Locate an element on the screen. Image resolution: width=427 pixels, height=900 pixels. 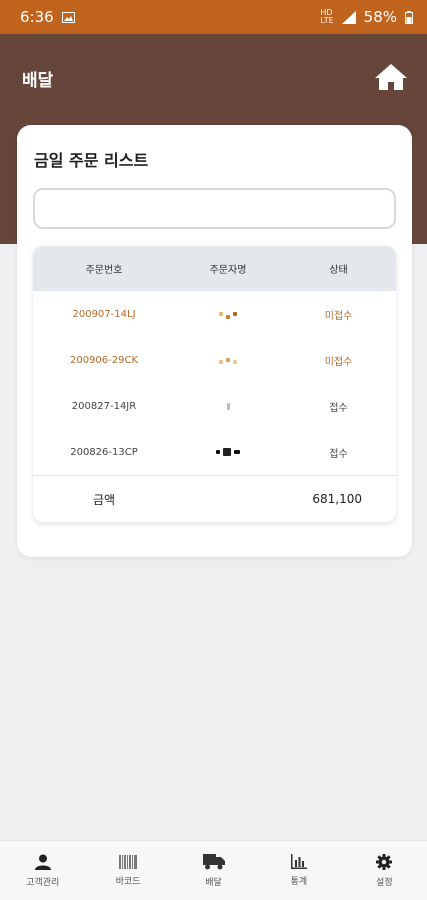
status-time: 6:36 is located at coordinates (37, 17).